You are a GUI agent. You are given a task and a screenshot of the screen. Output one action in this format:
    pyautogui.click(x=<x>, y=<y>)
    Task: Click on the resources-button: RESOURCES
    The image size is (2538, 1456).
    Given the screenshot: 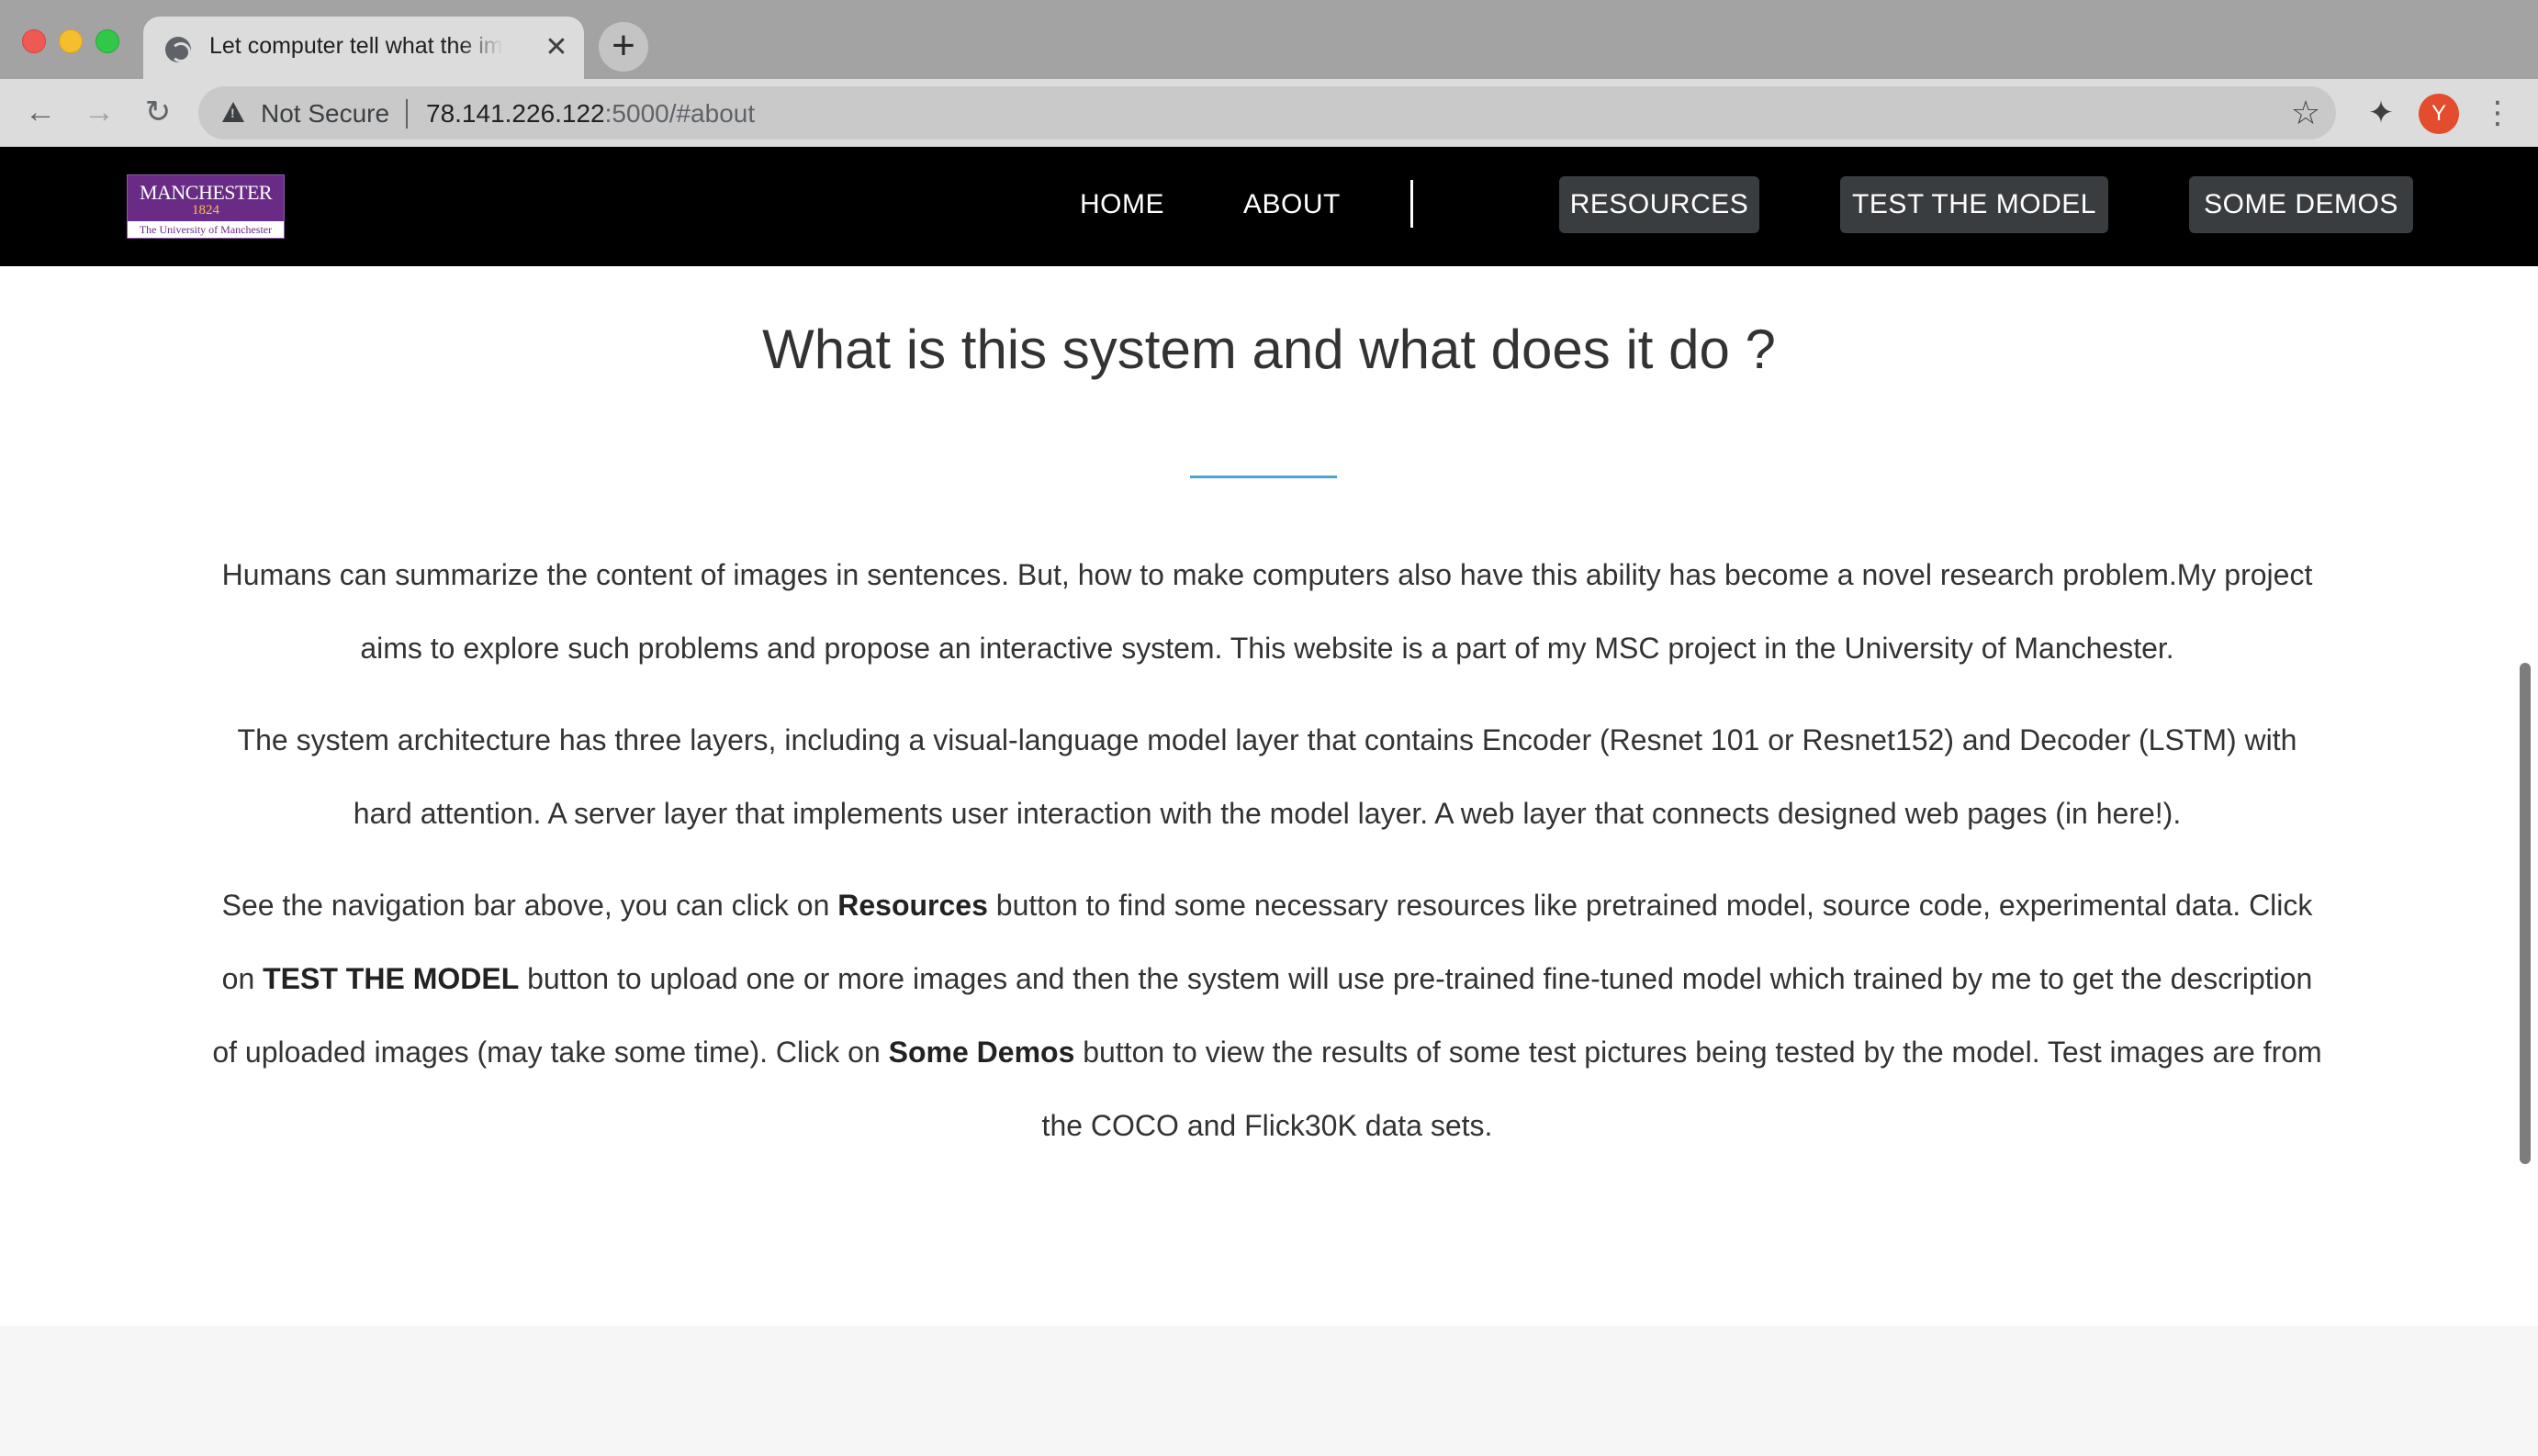 What is the action you would take?
    pyautogui.click(x=1659, y=204)
    